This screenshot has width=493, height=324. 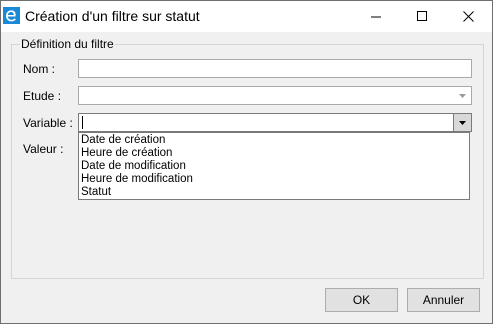 What do you see at coordinates (275, 68) in the screenshot?
I see `nom-input` at bounding box center [275, 68].